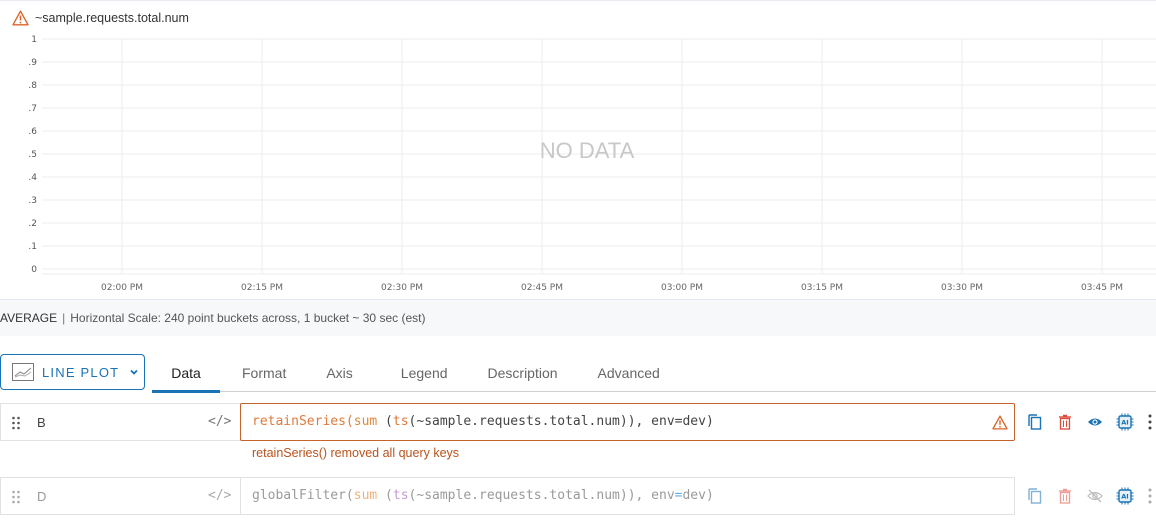 This screenshot has width=1156, height=532. I want to click on chart-header: ~sample.requests.total.num, so click(100, 18).